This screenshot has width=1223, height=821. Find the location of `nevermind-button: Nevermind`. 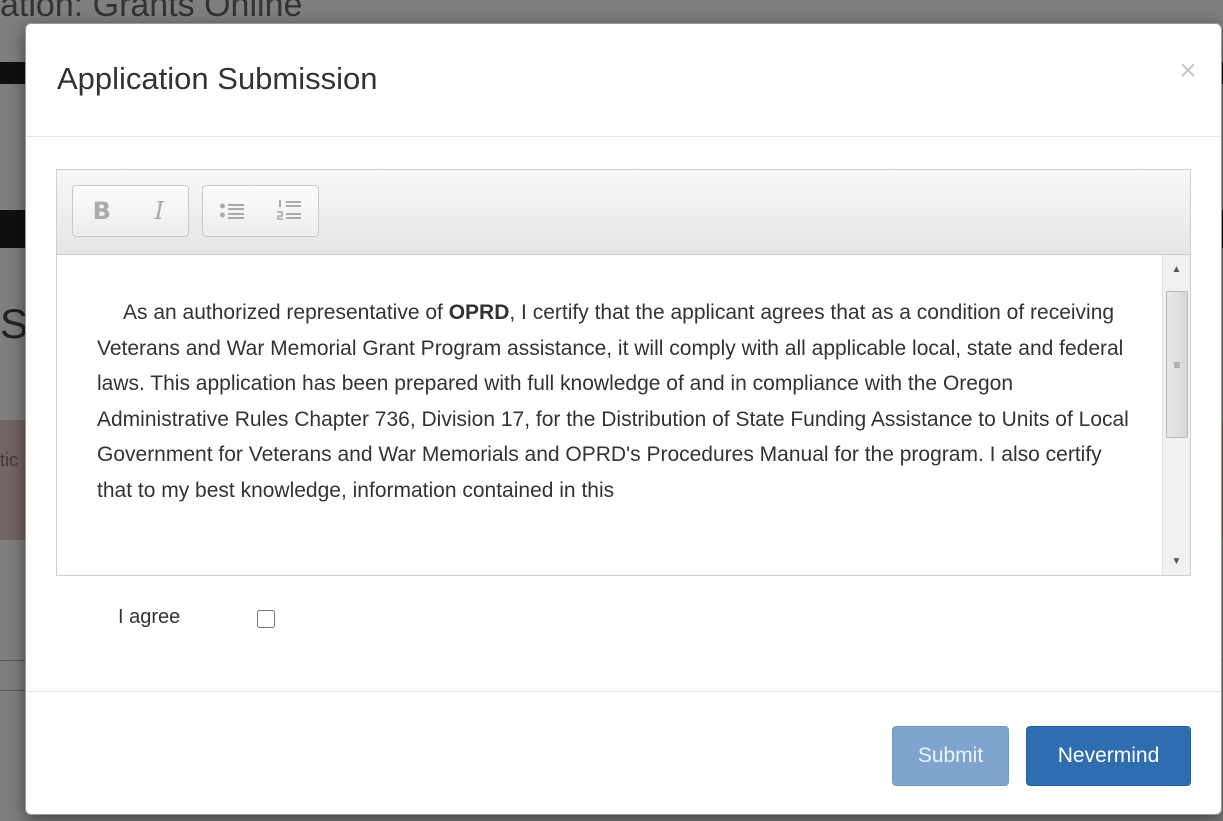

nevermind-button: Nevermind is located at coordinates (1108, 756).